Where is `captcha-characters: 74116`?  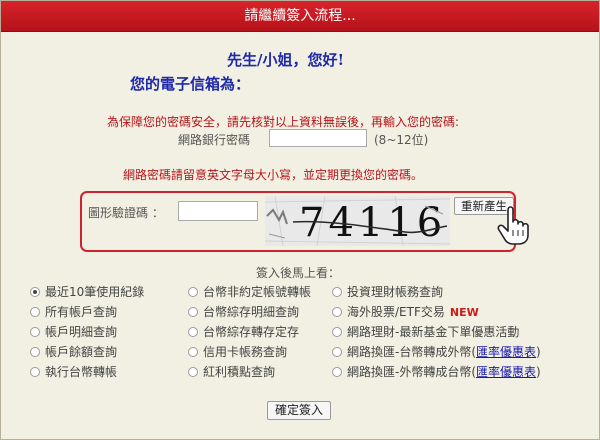
captcha-characters: 74116 is located at coordinates (372, 223).